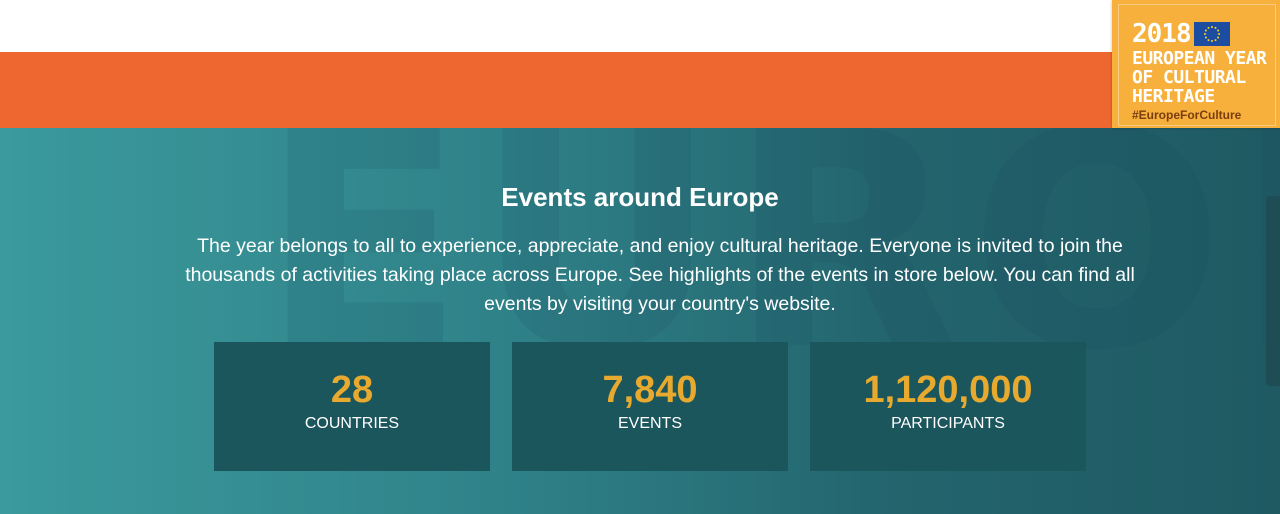  Describe the element at coordinates (640, 26) in the screenshot. I see `top-header-bar` at that location.